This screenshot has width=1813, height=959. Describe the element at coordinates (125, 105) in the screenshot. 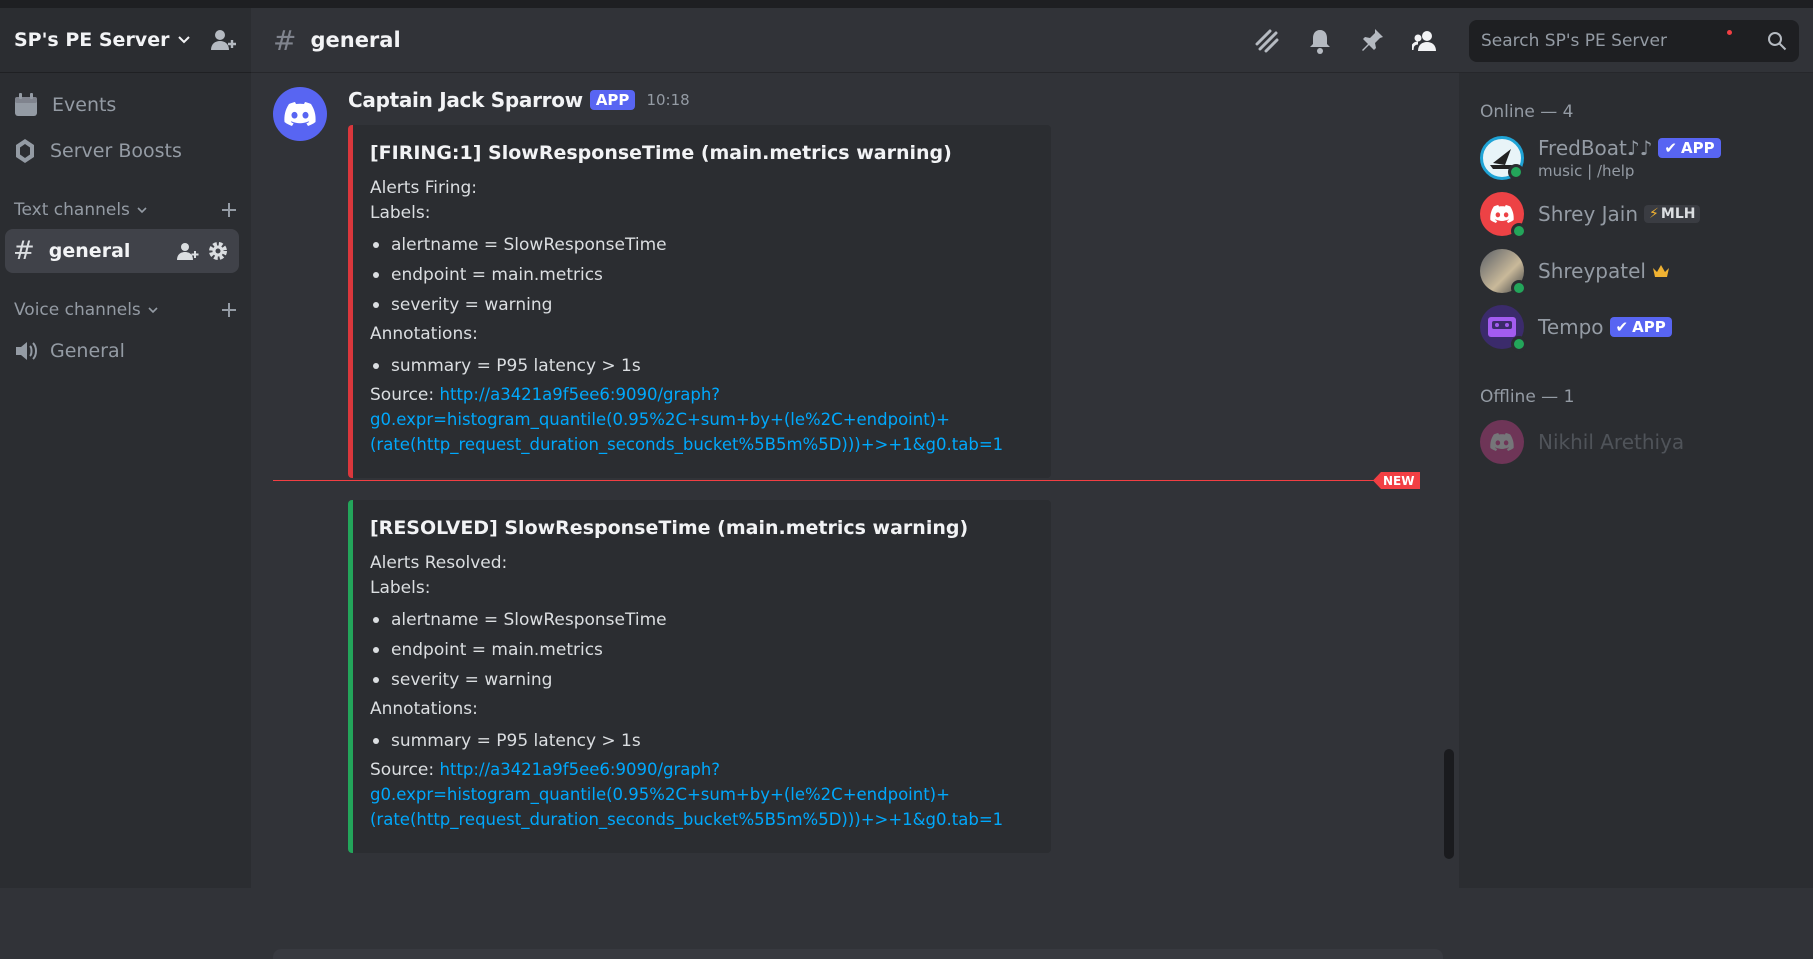

I see `events-nav-item: Events` at that location.